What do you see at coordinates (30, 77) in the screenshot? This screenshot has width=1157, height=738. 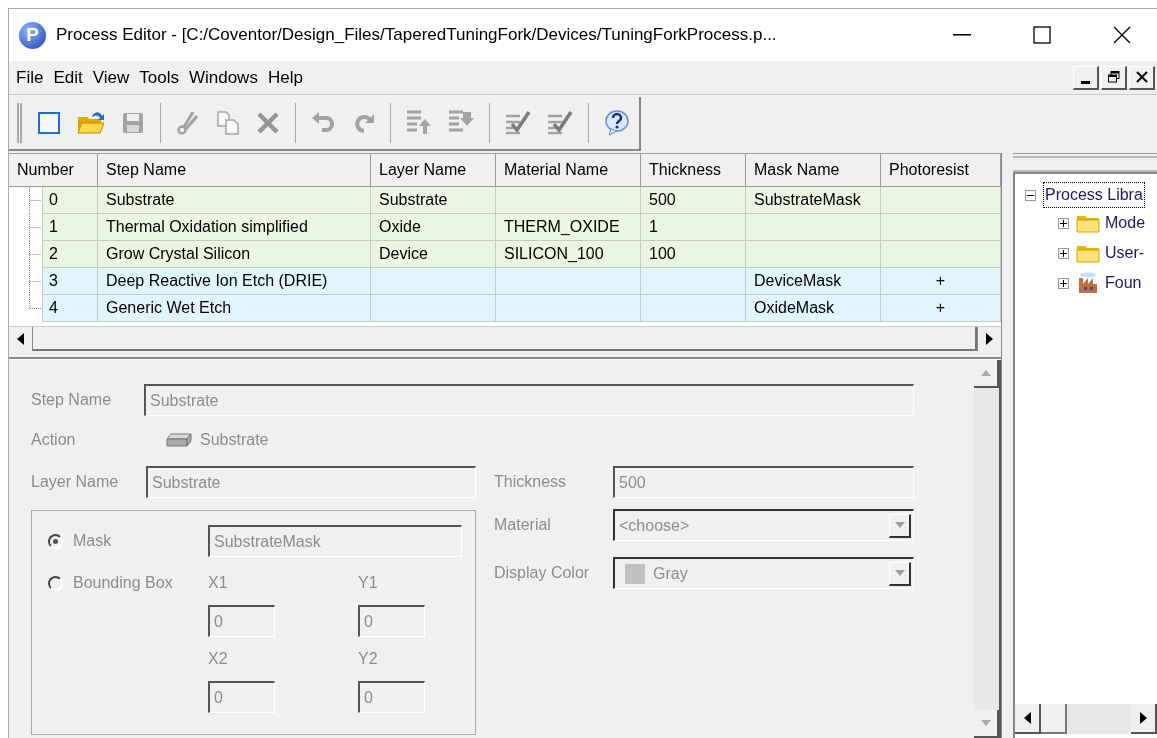 I see `menu-item: File` at bounding box center [30, 77].